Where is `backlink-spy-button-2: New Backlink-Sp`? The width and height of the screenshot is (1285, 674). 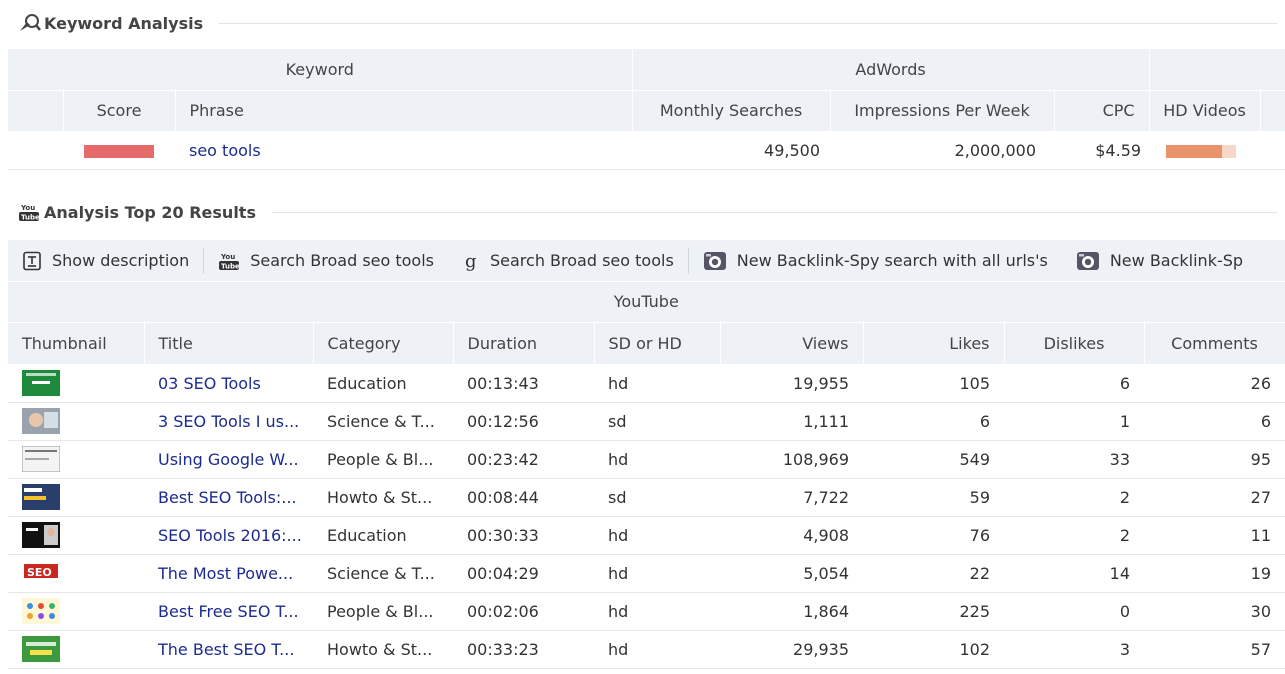
backlink-spy-button-2: New Backlink-Sp is located at coordinates (1159, 260).